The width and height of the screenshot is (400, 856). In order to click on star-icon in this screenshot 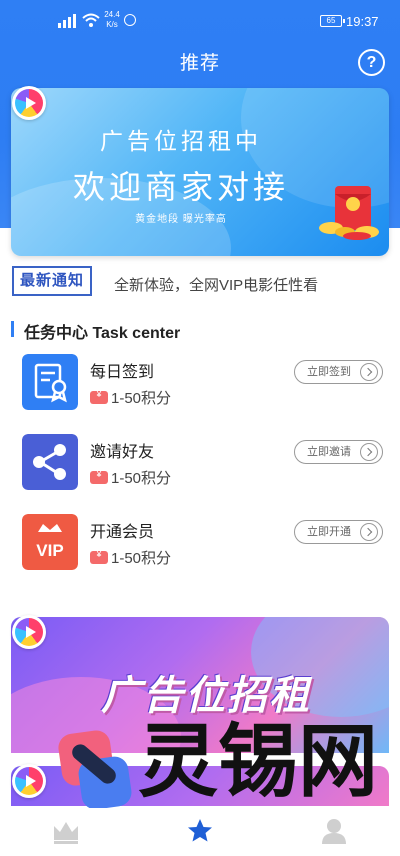, I will do `click(200, 831)`.